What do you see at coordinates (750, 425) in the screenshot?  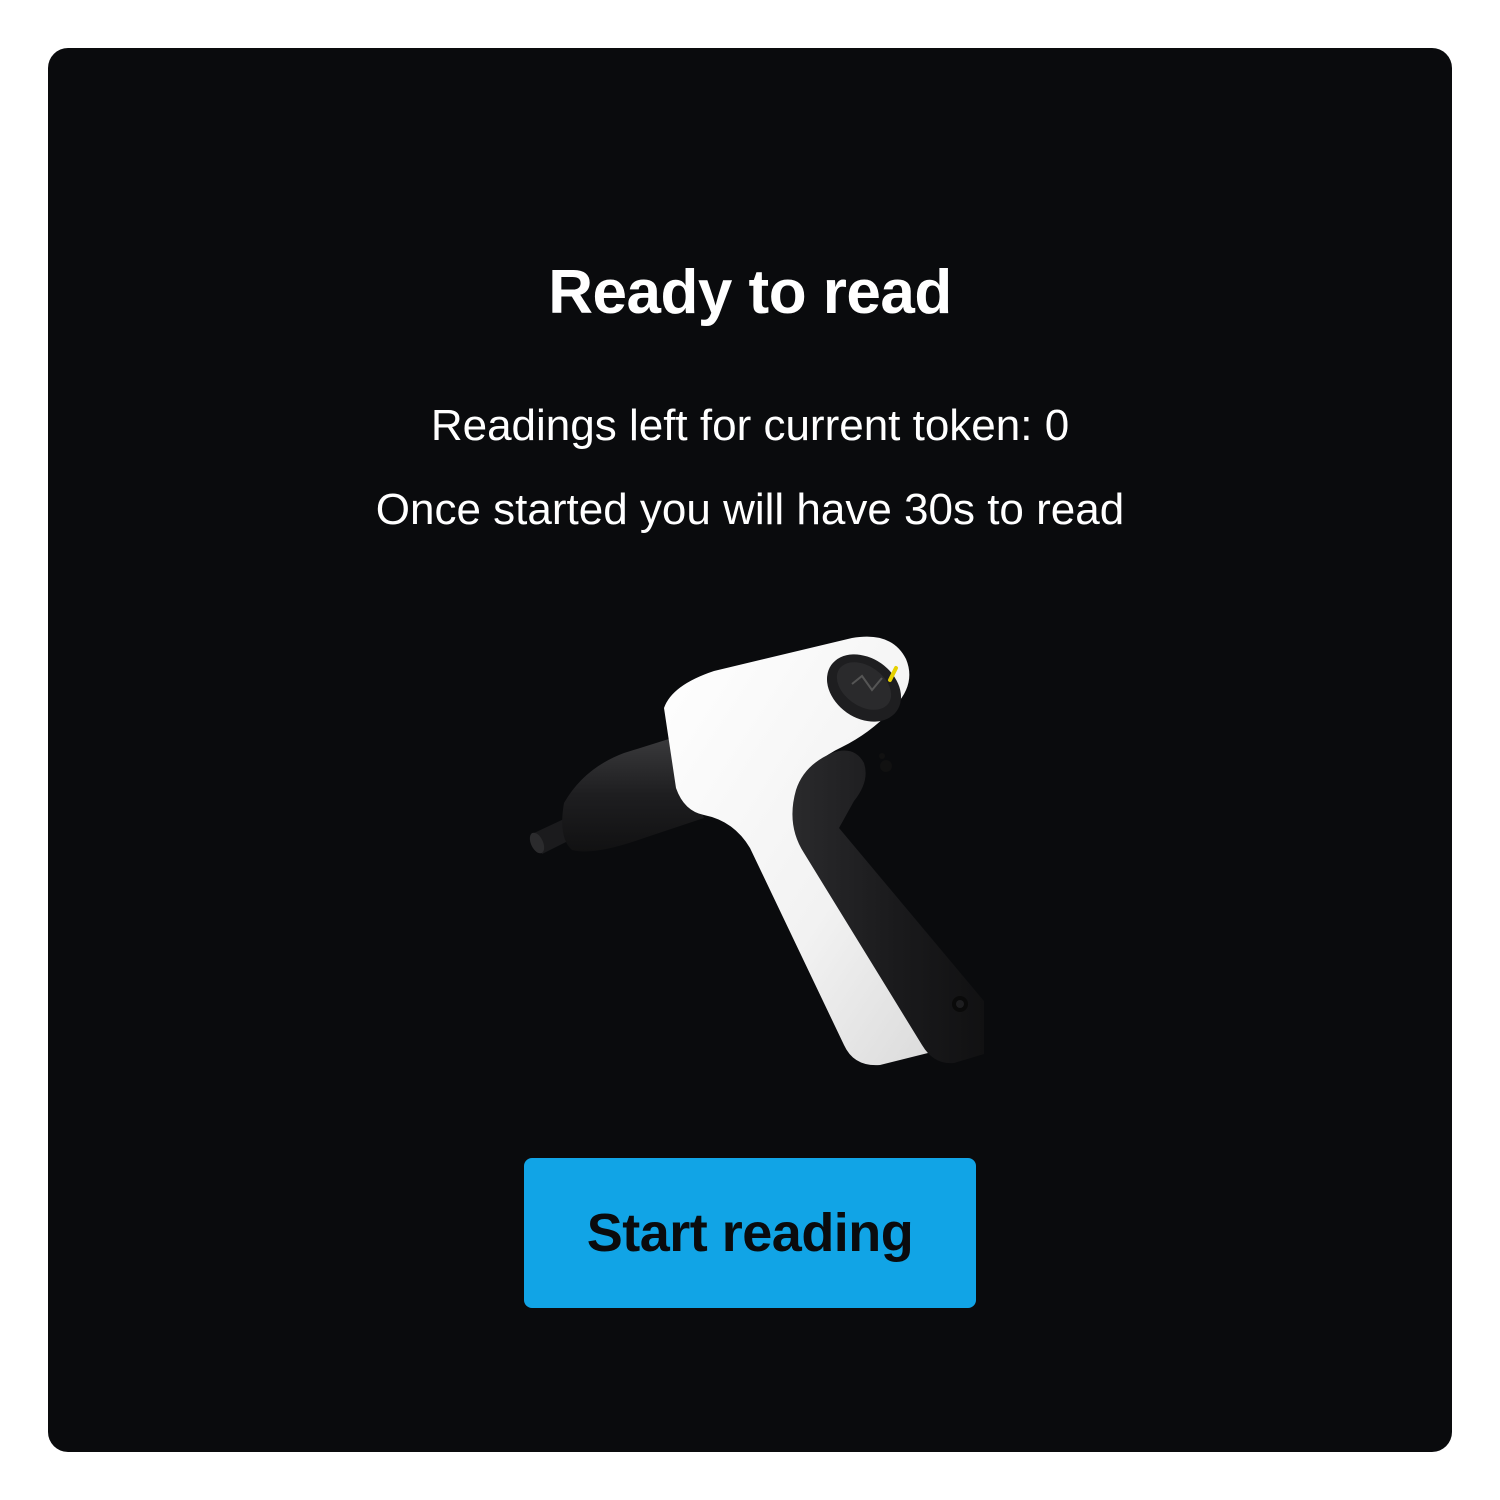 I see `readings-left-text: Readings left for current token: 0` at bounding box center [750, 425].